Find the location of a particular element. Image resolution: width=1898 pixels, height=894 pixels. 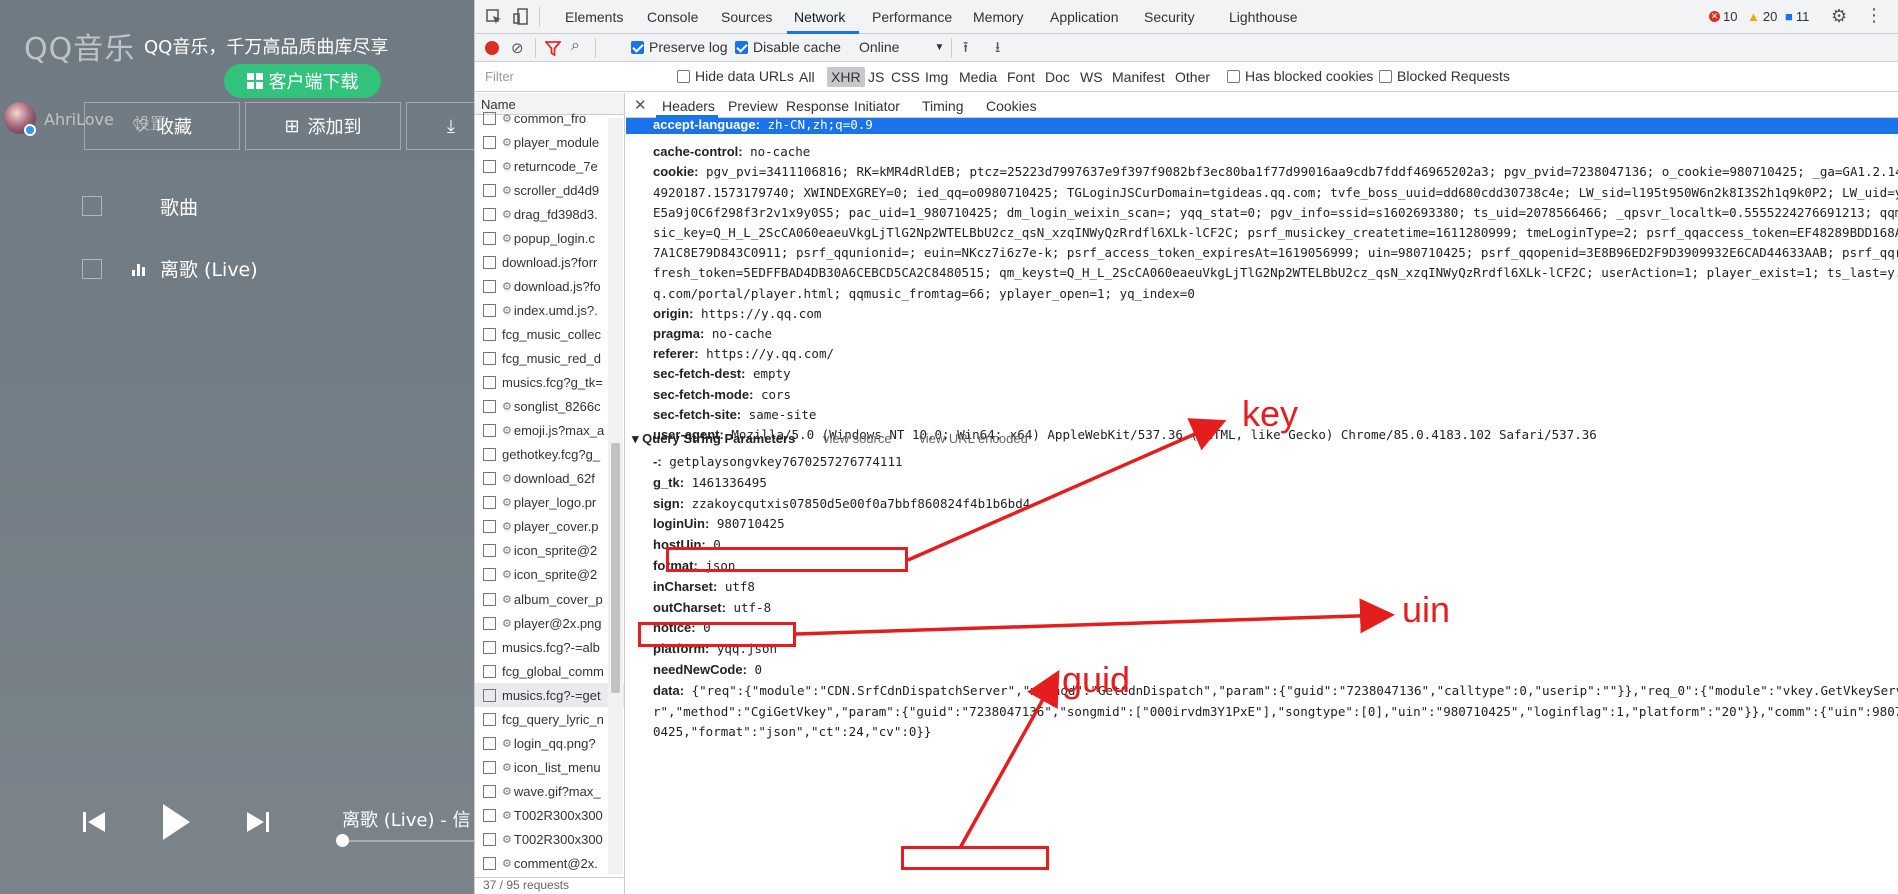

request-row: gethotkey.fcg?g_ is located at coordinates (549, 455).